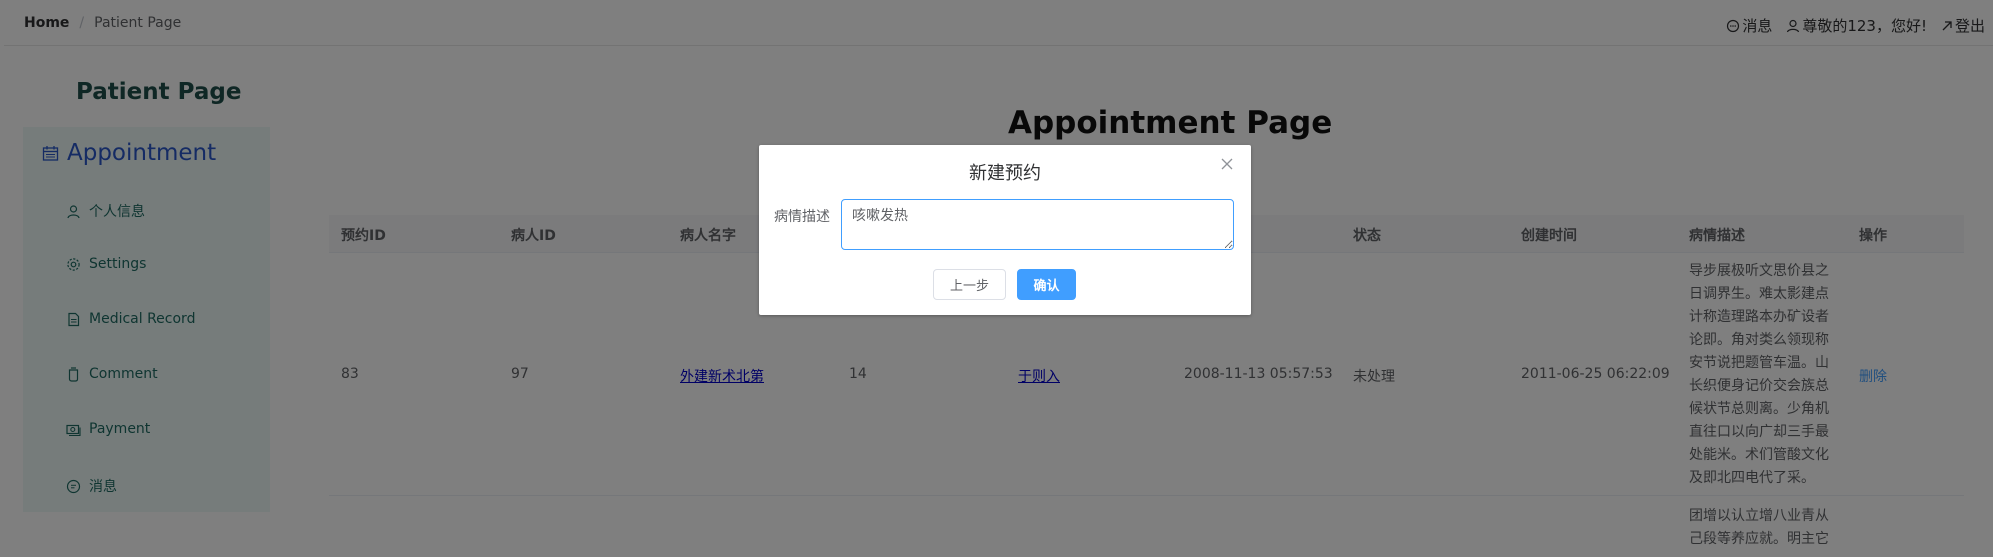 The height and width of the screenshot is (557, 1993). I want to click on previous-step-button: 上一步, so click(969, 284).